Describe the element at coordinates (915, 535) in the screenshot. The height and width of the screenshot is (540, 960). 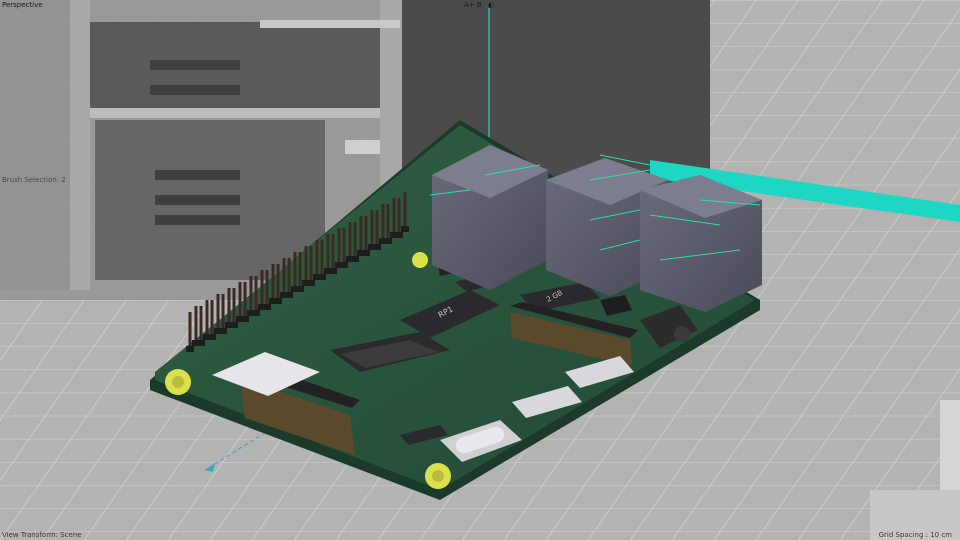
I see `grid-spacing-status: Grid Spacing : 10 cm` at that location.